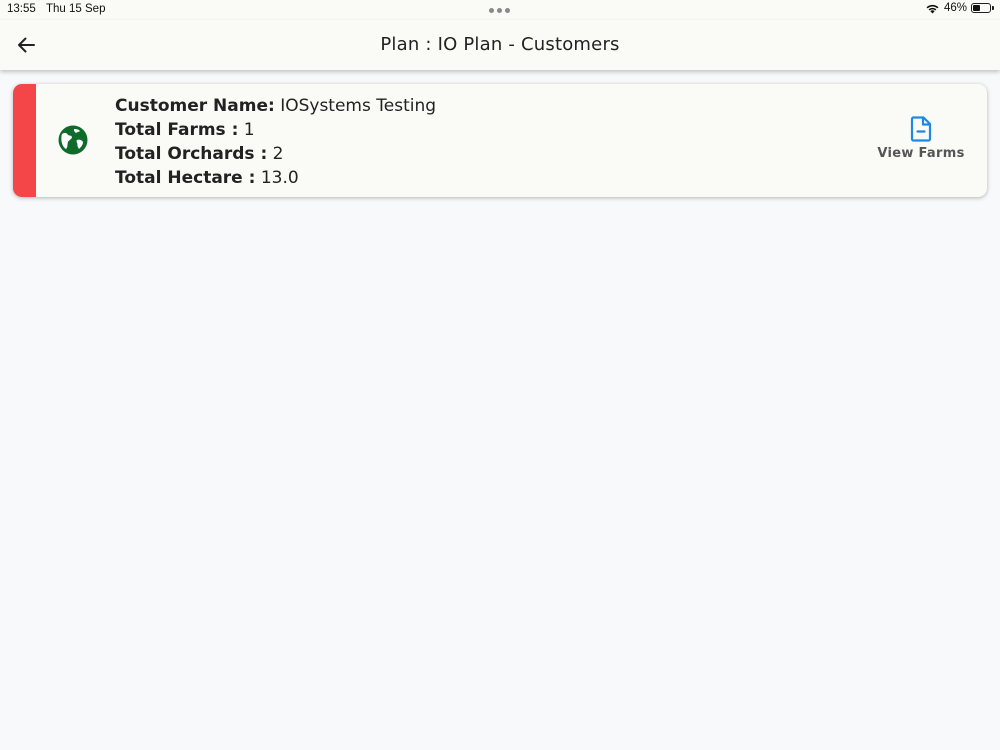 Image resolution: width=1000 pixels, height=750 pixels. I want to click on view-farms-button: View Farms, so click(921, 138).